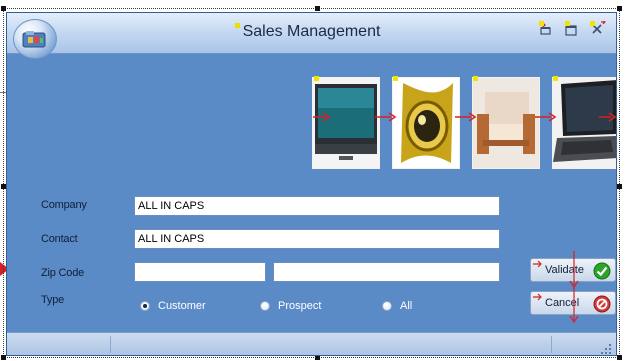 This screenshot has height=361, width=625. I want to click on laptop-photo, so click(584, 123).